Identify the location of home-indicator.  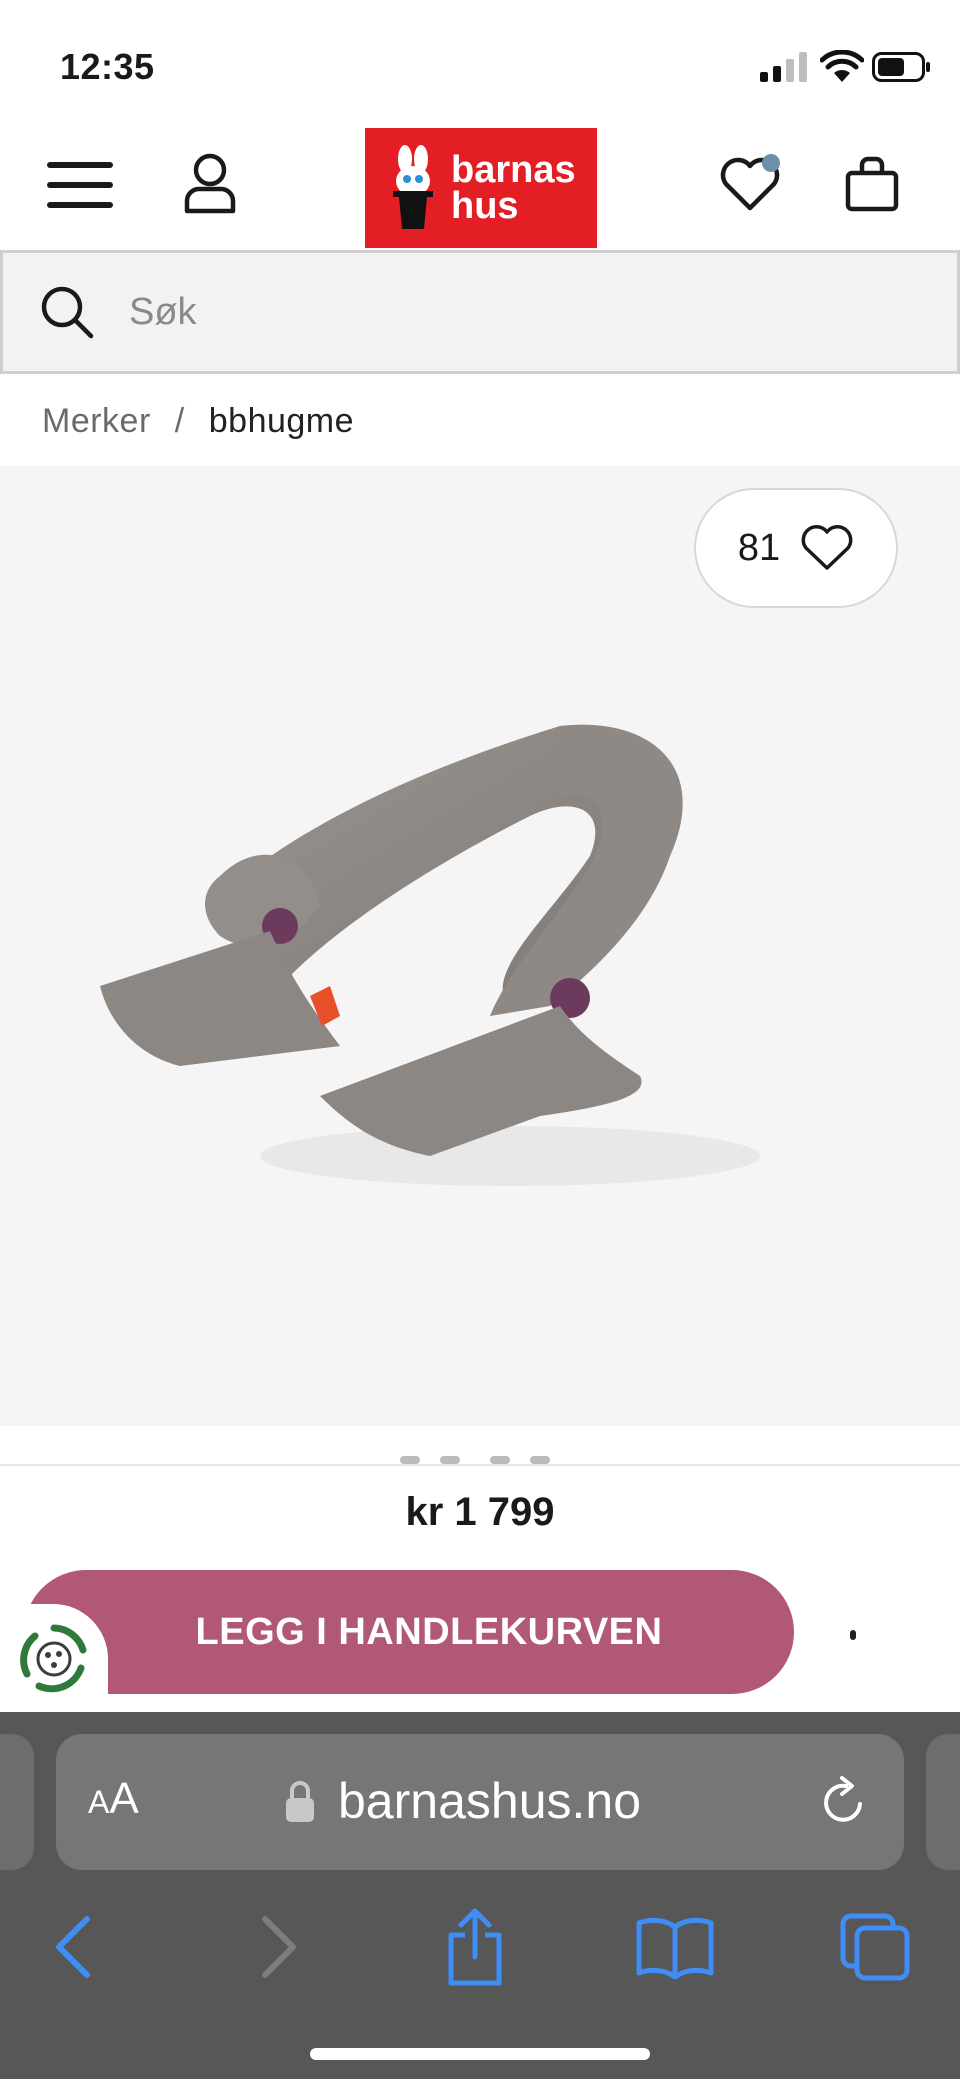
(480, 2054).